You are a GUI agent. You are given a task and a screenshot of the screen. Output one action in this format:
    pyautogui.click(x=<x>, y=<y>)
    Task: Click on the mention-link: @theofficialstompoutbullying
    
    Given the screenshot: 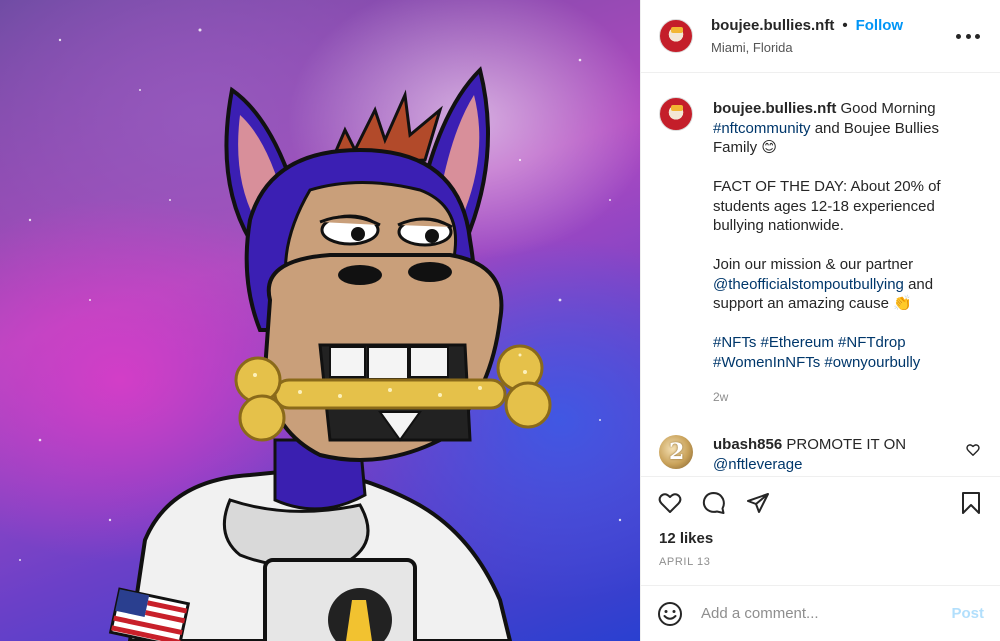 What is the action you would take?
    pyautogui.click(x=808, y=284)
    